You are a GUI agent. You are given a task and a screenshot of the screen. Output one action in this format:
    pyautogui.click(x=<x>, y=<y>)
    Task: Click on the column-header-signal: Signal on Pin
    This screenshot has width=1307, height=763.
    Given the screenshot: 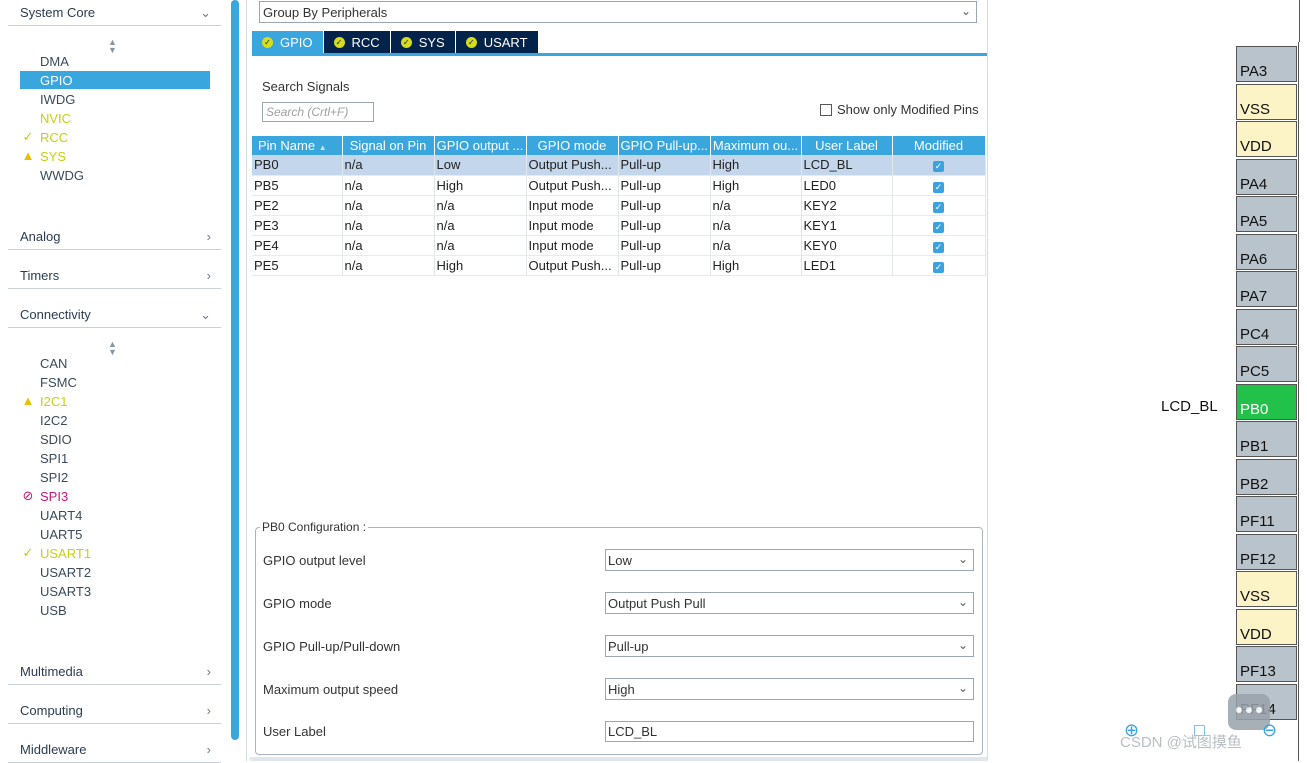 What is the action you would take?
    pyautogui.click(x=388, y=145)
    